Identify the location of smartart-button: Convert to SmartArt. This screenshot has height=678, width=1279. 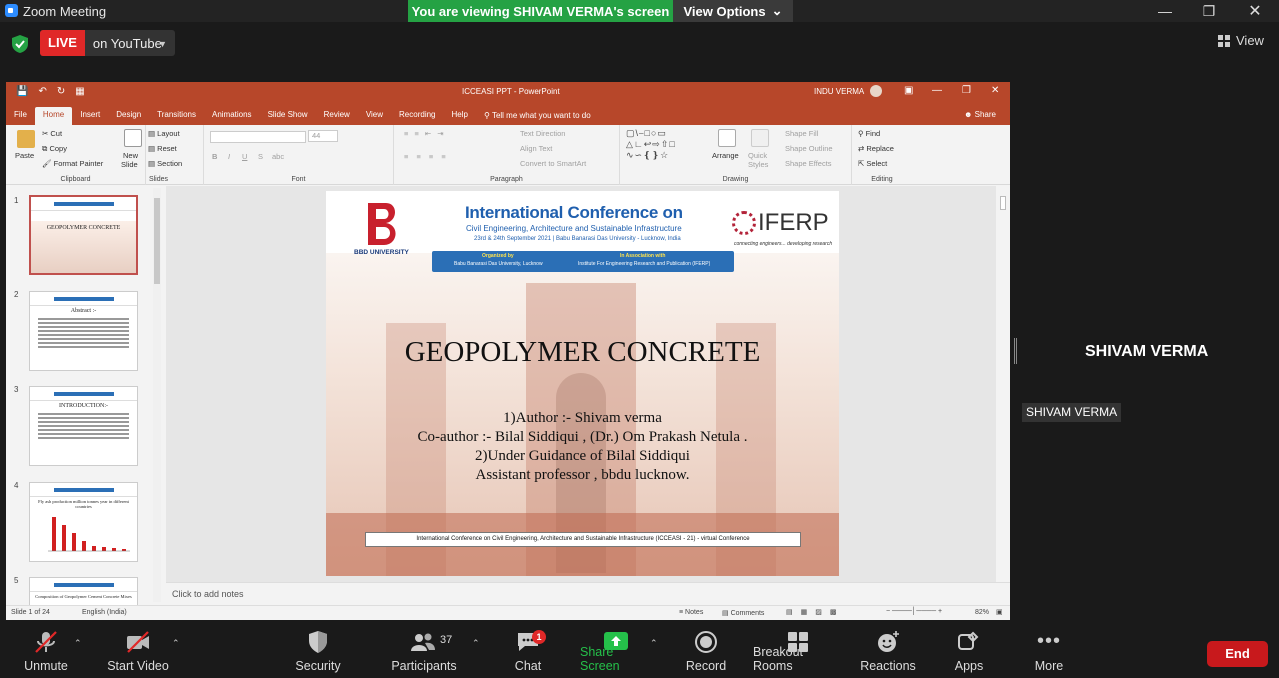
(553, 163).